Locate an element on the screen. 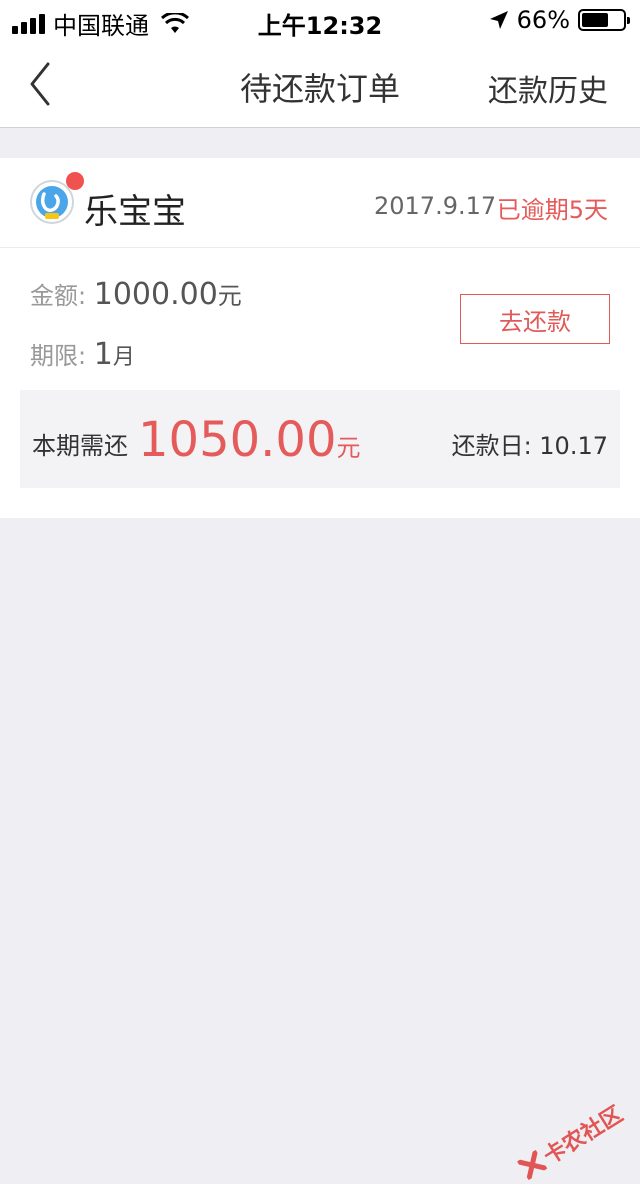 The image size is (640, 1184). due-amount: 1050.00元 is located at coordinates (249, 440).